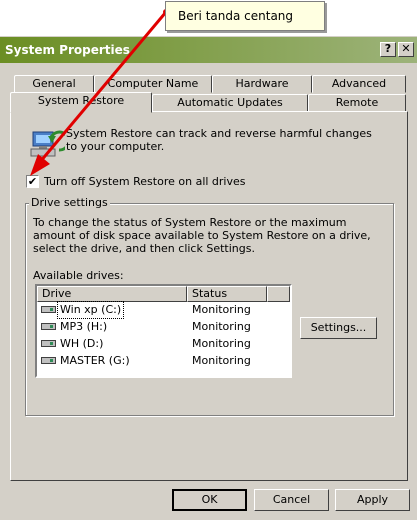 This screenshot has height=520, width=417. Describe the element at coordinates (230, 103) in the screenshot. I see `tab-automatic-updates: Automatic Updates` at that location.